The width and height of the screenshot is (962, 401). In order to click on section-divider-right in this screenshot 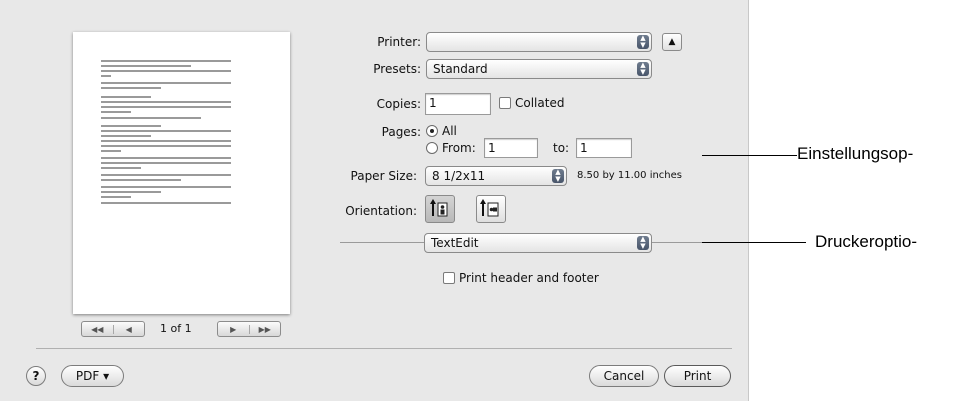, I will do `click(677, 242)`.